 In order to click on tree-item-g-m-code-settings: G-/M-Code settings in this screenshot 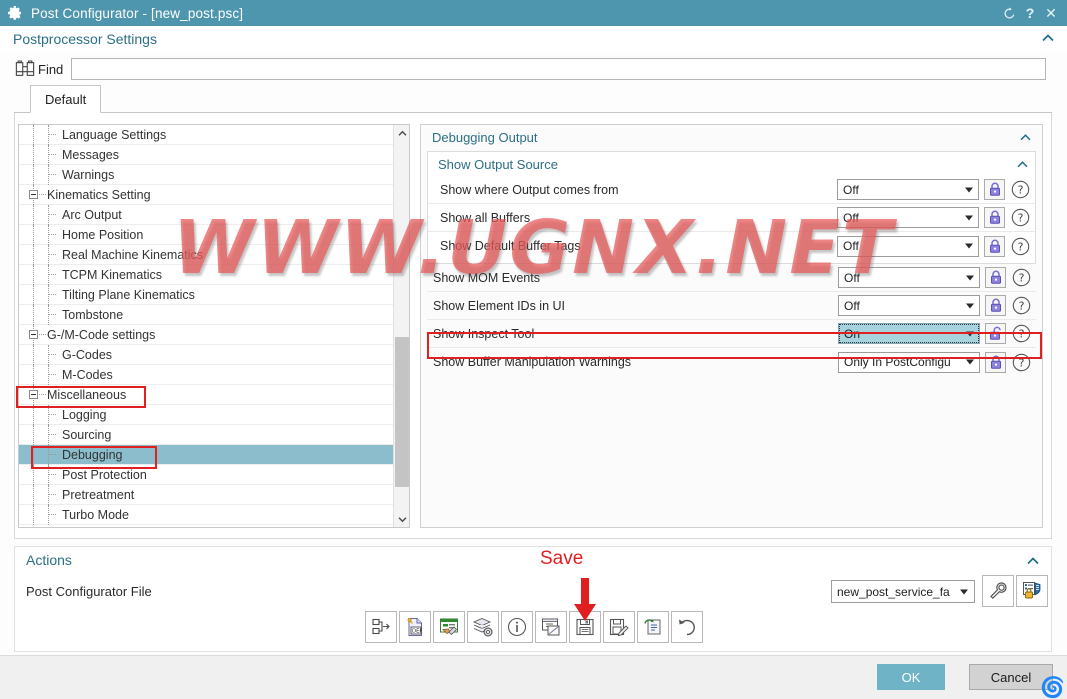, I will do `click(206, 335)`.